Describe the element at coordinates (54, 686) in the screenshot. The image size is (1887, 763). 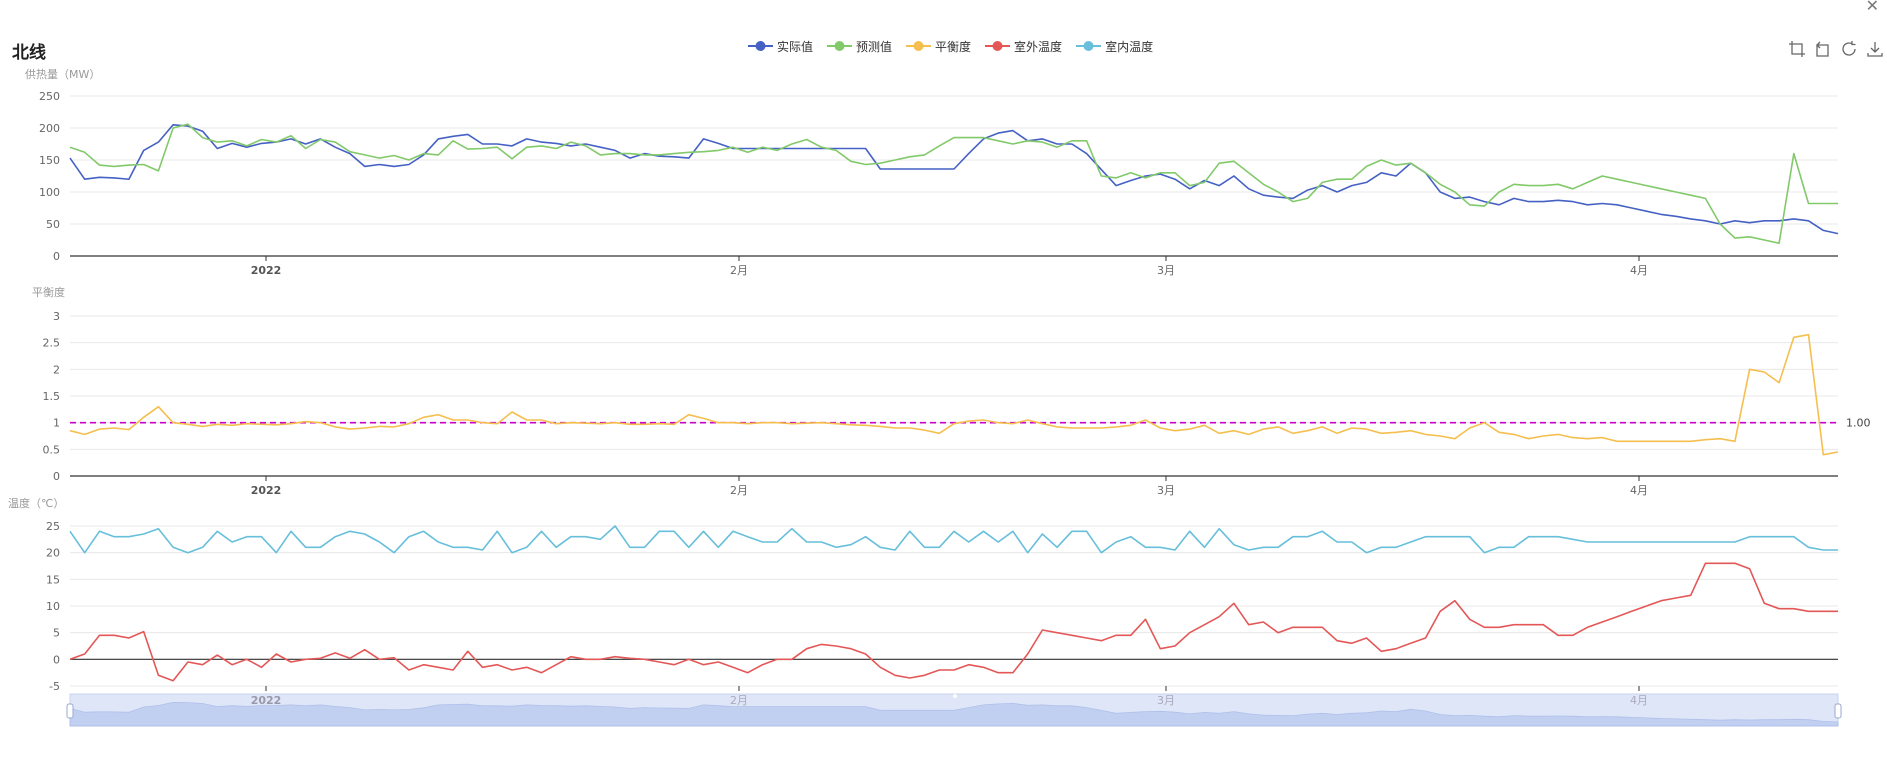
I see `temp-y-tick-label: -5` at that location.